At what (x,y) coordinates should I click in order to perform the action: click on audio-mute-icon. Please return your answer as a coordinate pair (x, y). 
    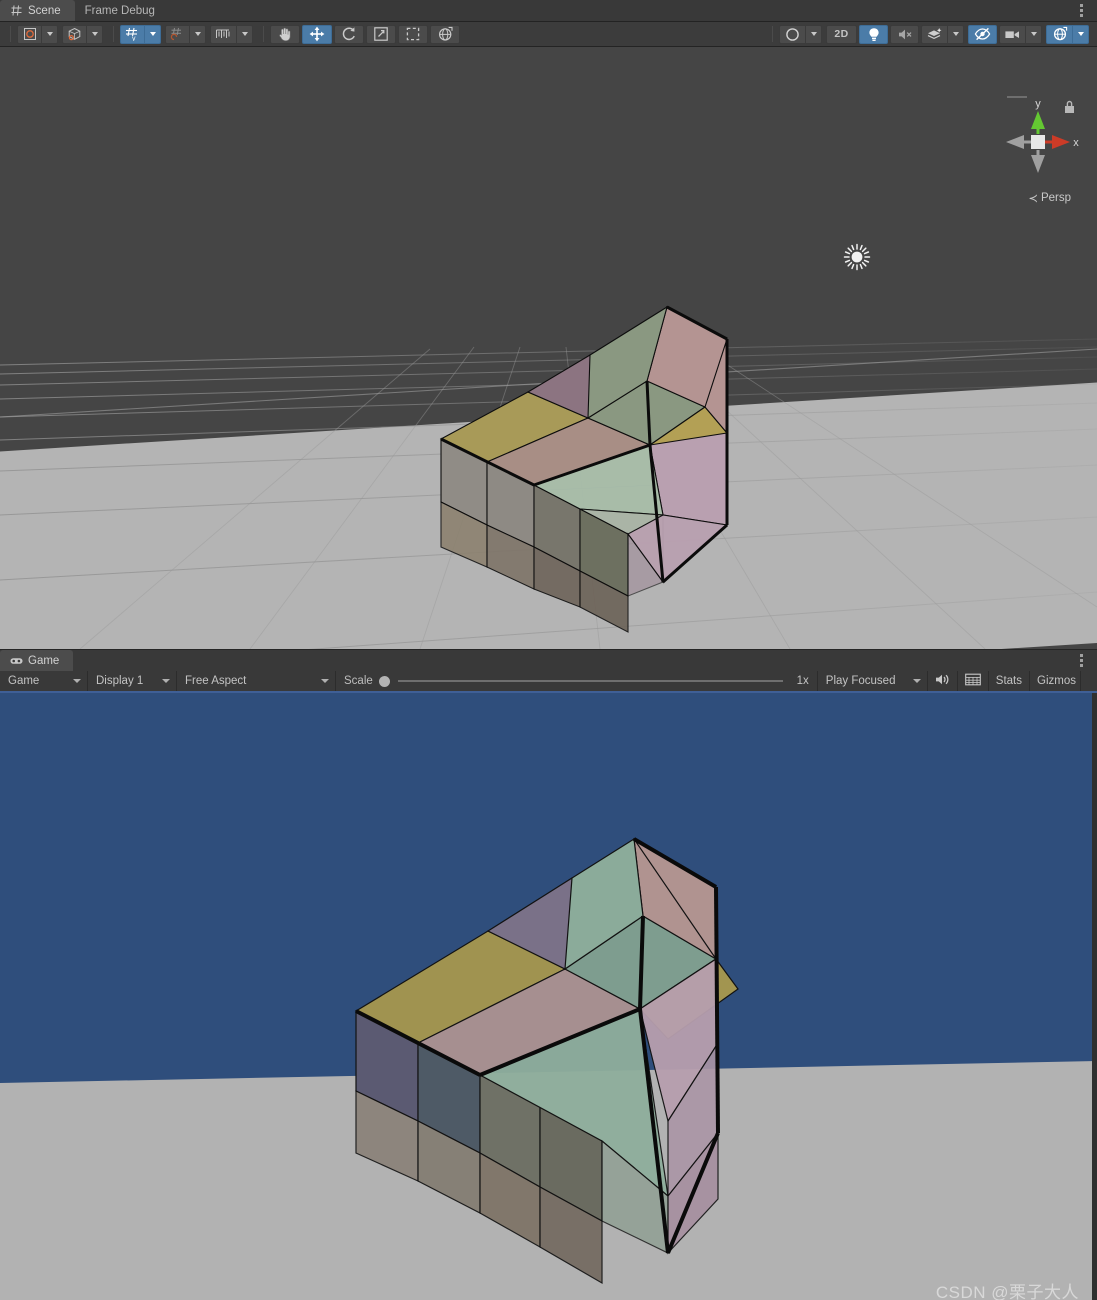
    Looking at the image, I should click on (904, 34).